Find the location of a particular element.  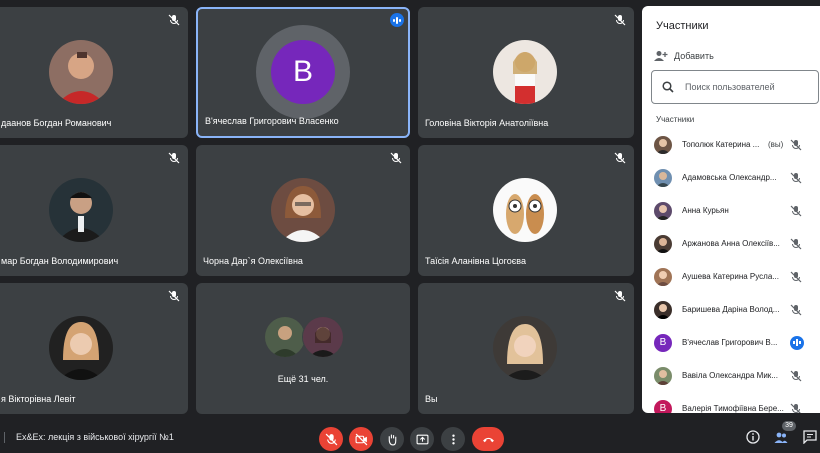

add-people-label: Добавить is located at coordinates (694, 56).